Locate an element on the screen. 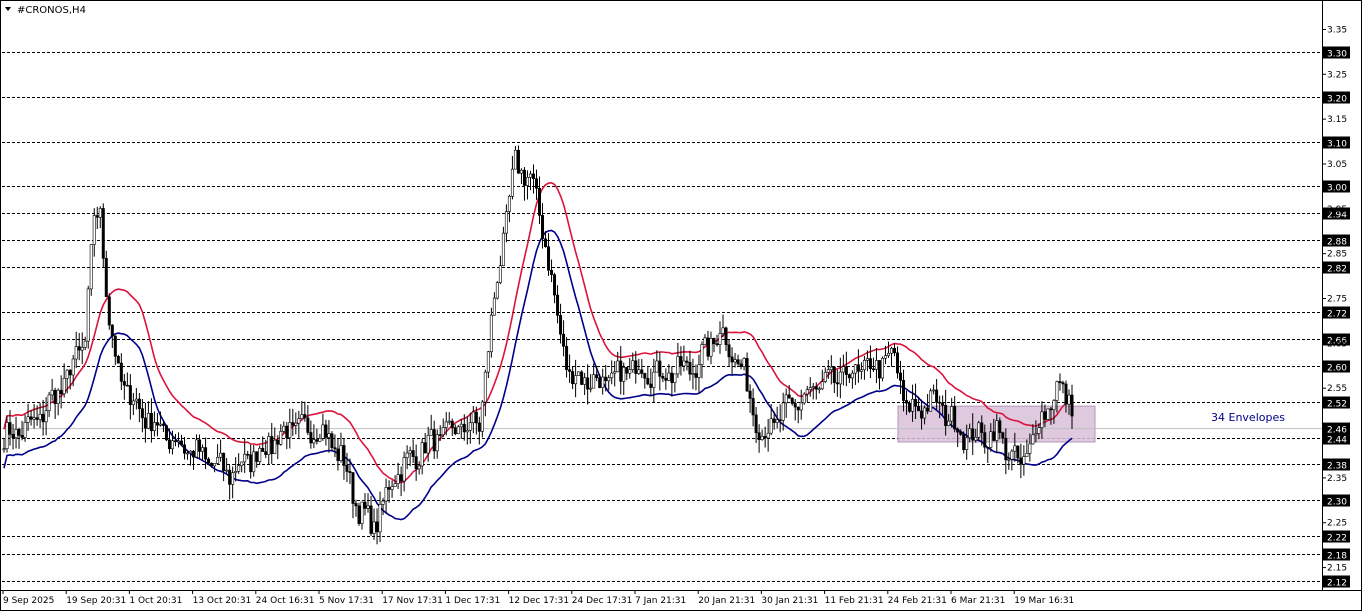 Image resolution: width=1362 pixels, height=615 pixels. price-tick-label: 3.25 is located at coordinates (1337, 75).